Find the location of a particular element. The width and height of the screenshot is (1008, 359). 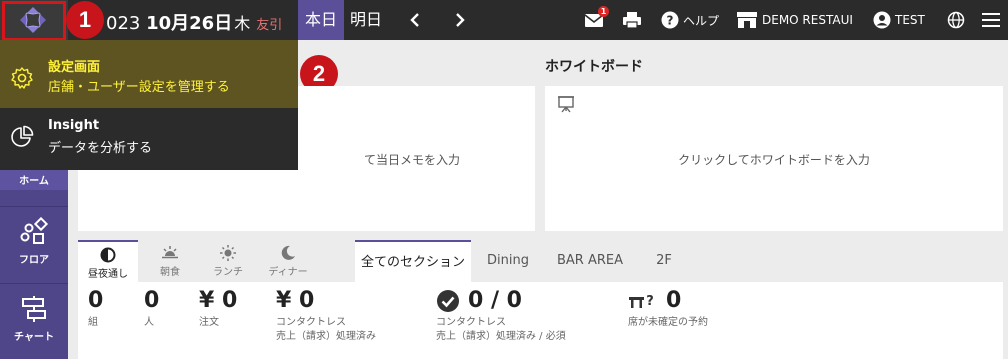

sunrise-icon is located at coordinates (170, 252).